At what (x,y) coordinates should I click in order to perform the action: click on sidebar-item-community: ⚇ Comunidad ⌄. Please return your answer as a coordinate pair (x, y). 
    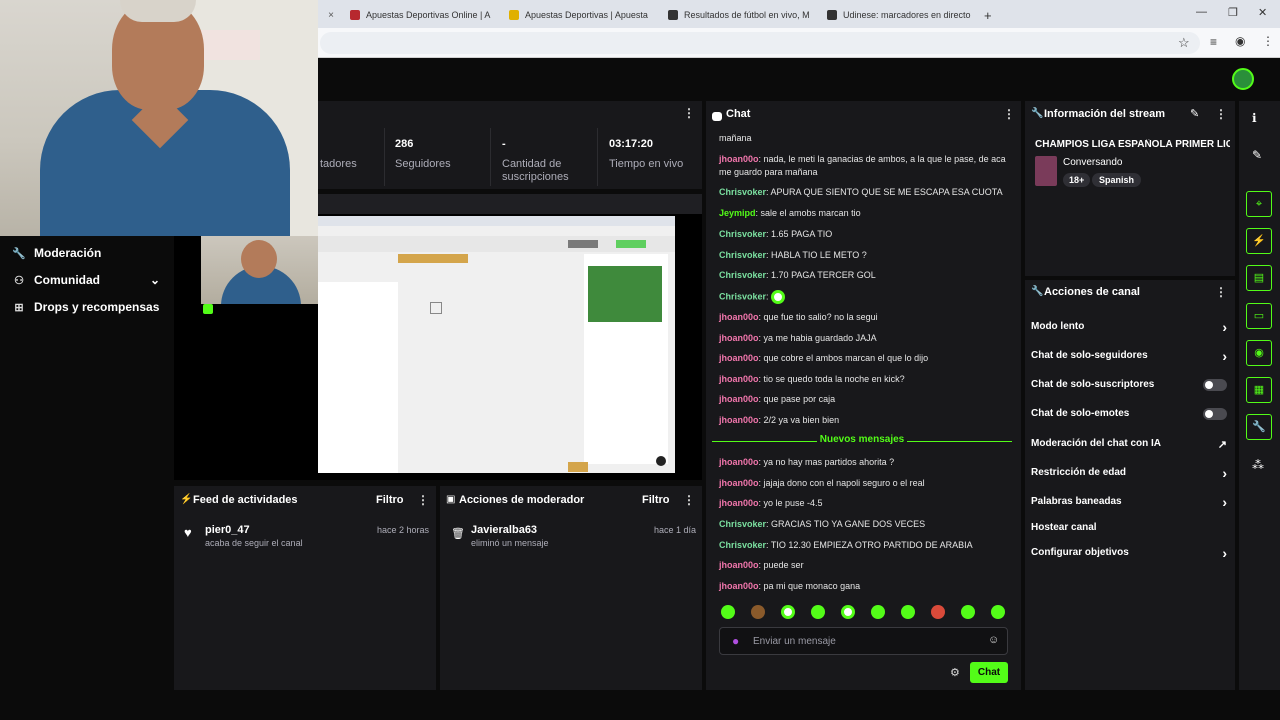
    Looking at the image, I should click on (86, 280).